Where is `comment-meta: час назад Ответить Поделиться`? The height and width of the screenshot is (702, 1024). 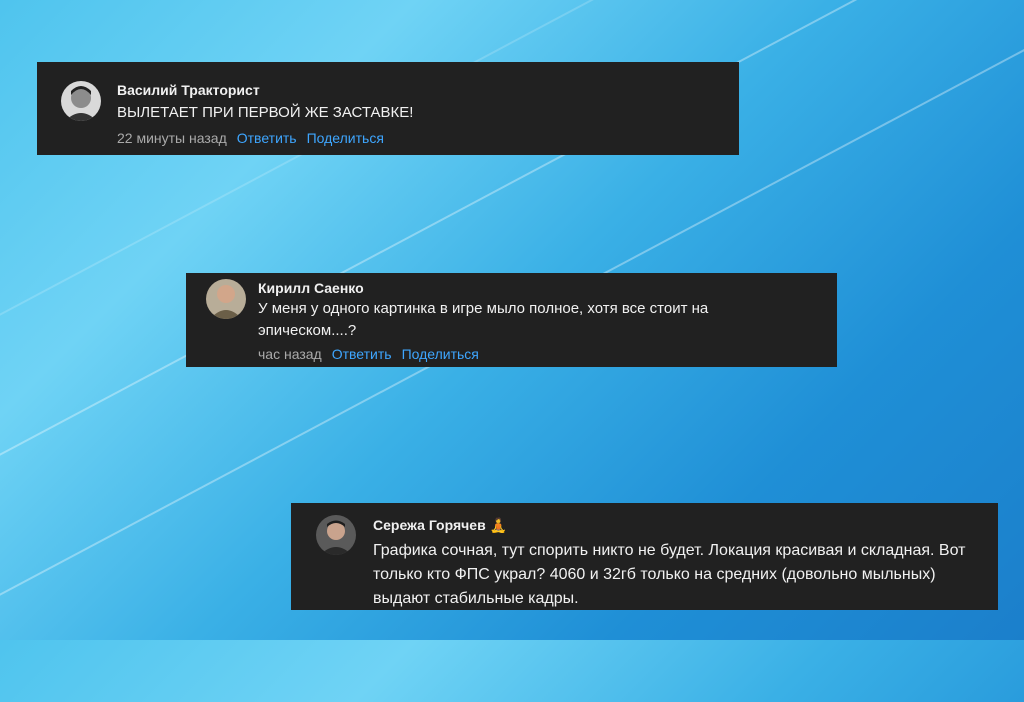 comment-meta: час назад Ответить Поделиться is located at coordinates (368, 354).